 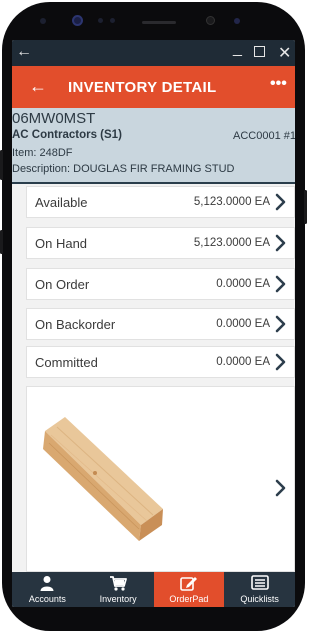 What do you see at coordinates (54, 118) in the screenshot?
I see `item-code: 06MW0MST` at bounding box center [54, 118].